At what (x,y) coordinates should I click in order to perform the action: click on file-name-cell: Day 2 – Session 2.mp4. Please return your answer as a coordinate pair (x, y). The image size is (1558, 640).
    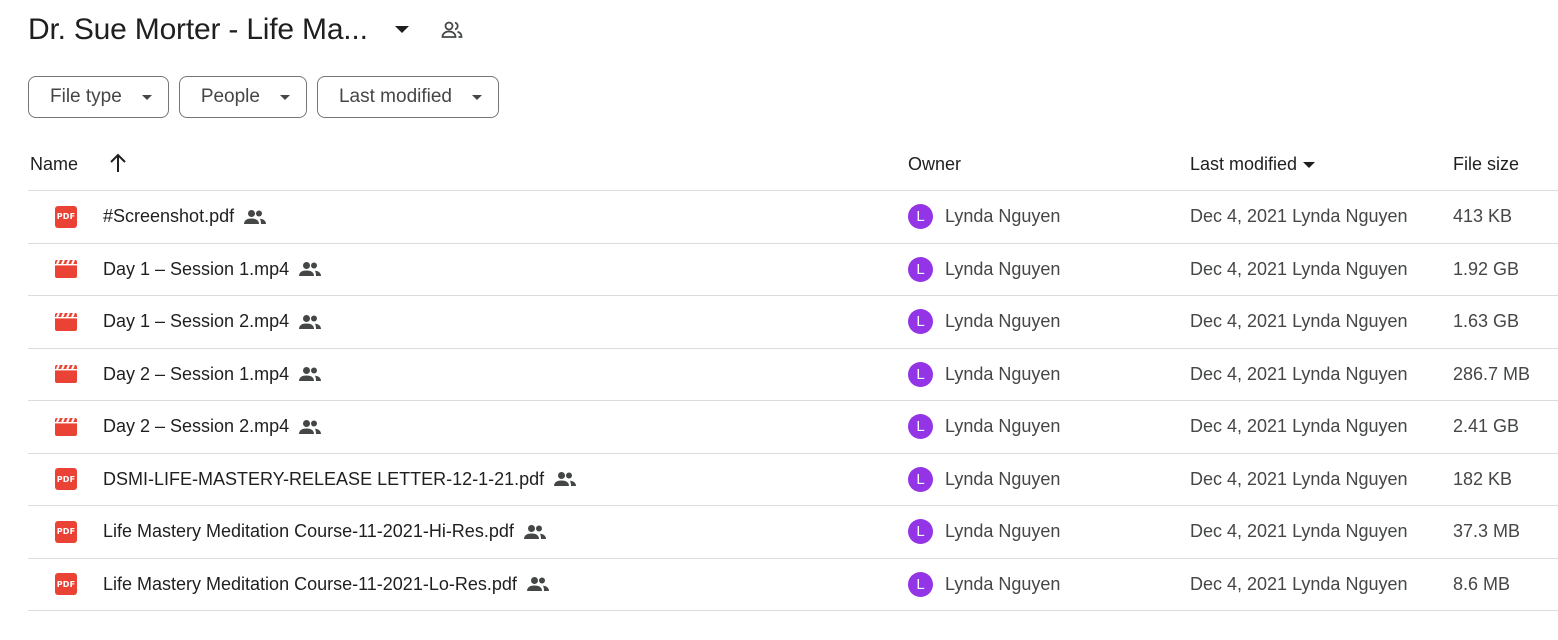
    Looking at the image, I should click on (212, 427).